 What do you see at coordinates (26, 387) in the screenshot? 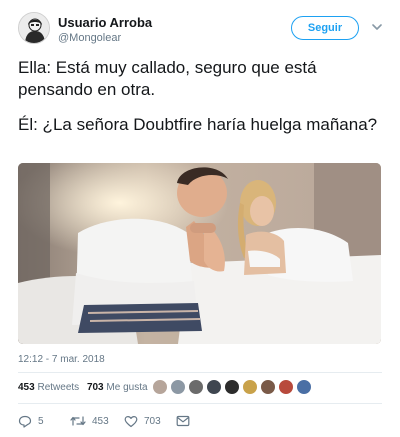
I see `retweets-count: 453` at bounding box center [26, 387].